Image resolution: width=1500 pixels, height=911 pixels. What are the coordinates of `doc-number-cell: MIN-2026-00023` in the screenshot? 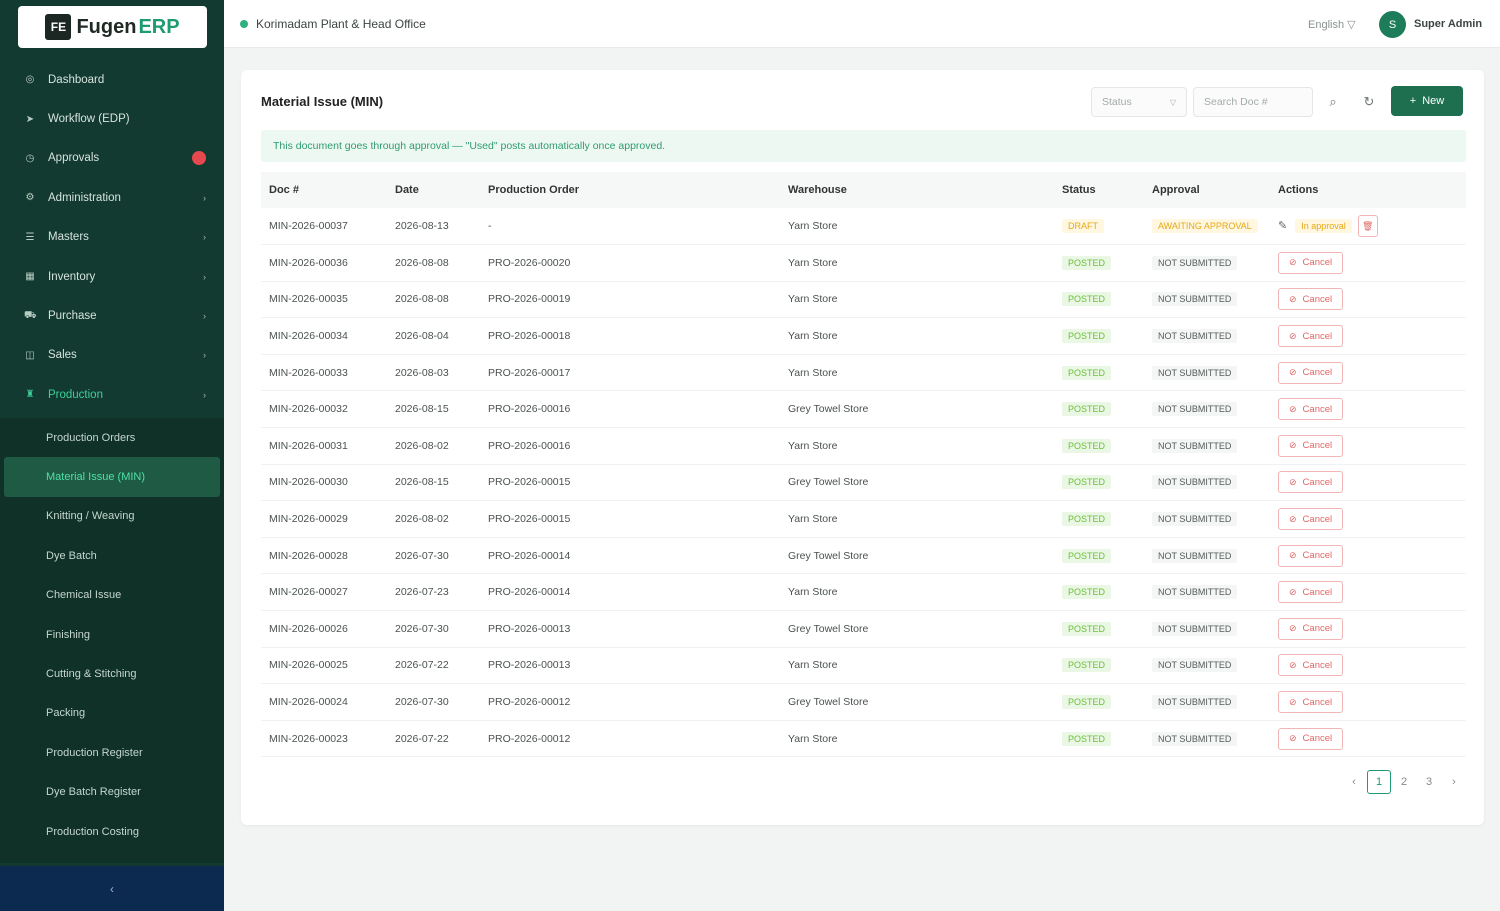 It's located at (324, 739).